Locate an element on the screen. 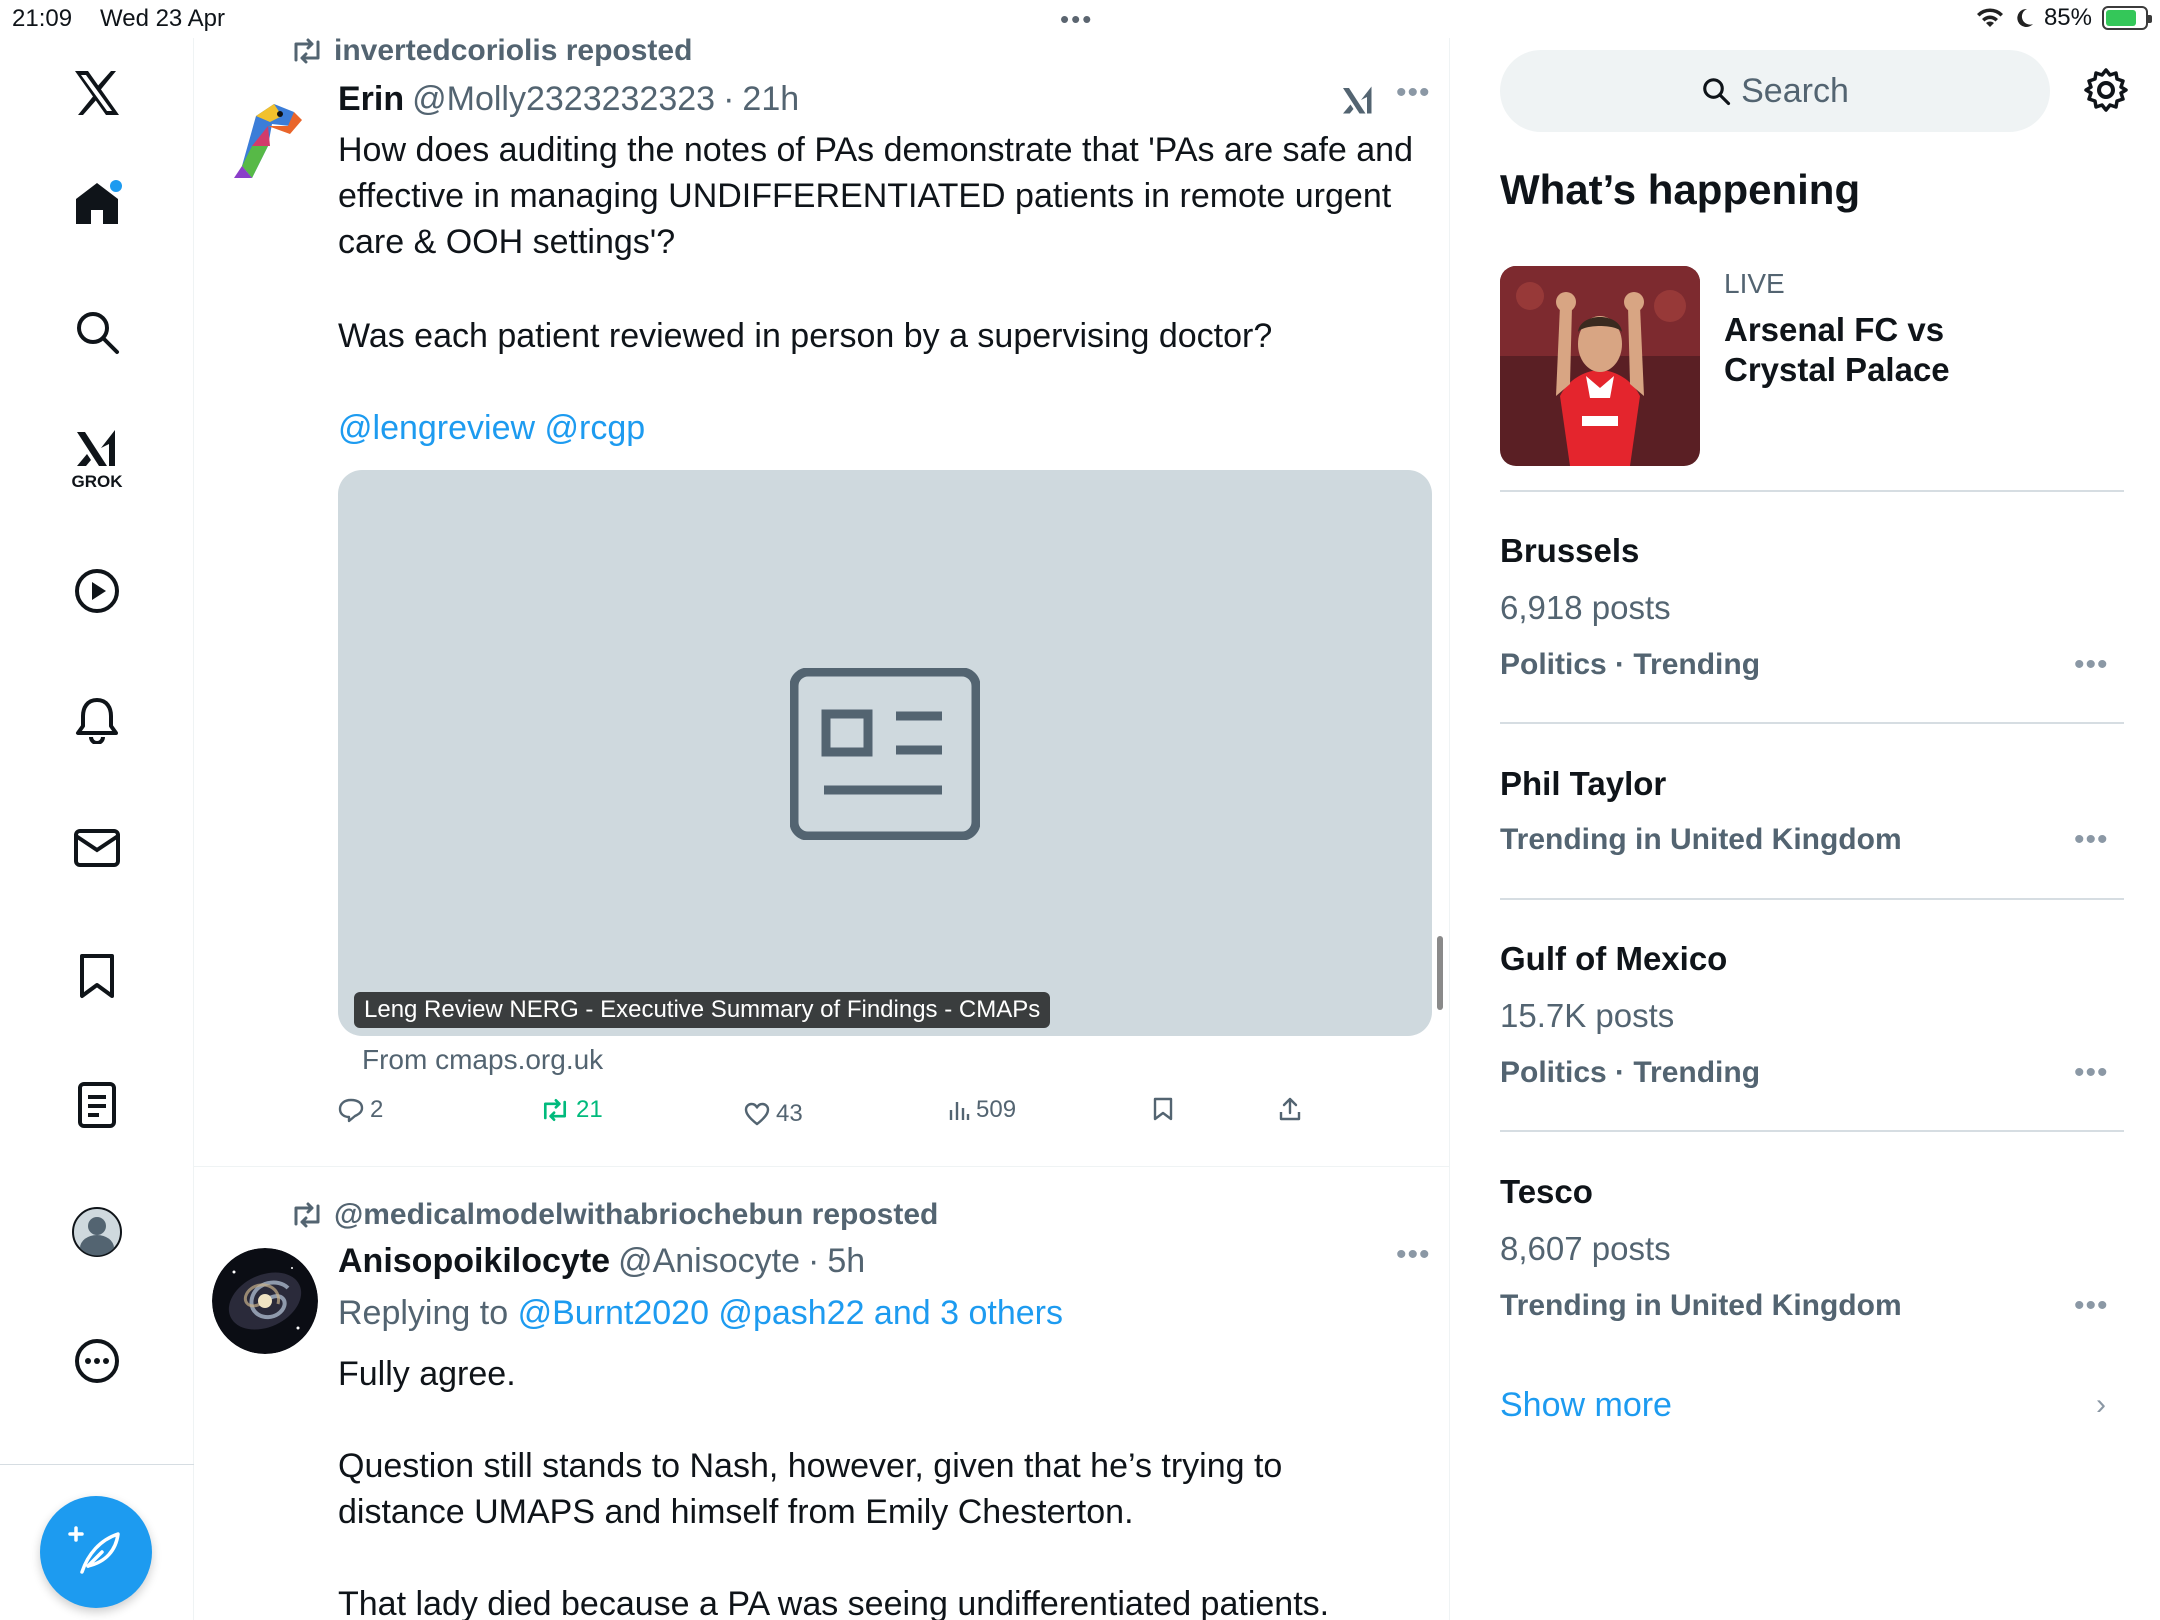  wifi-icon is located at coordinates (1989, 17).